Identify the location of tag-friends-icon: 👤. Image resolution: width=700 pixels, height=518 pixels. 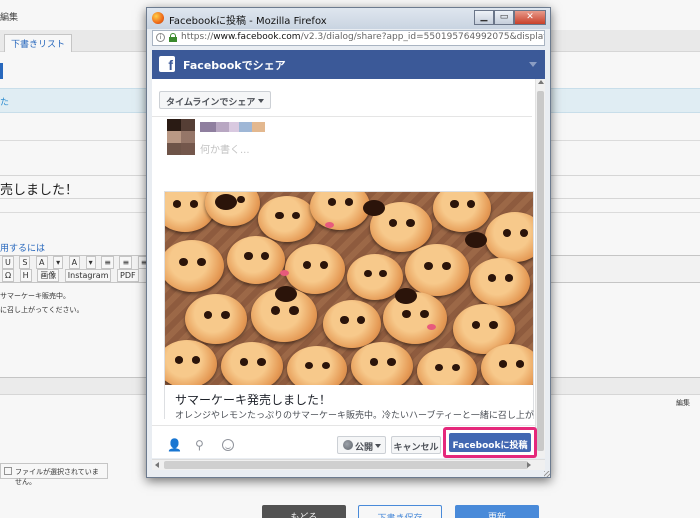
(174, 445).